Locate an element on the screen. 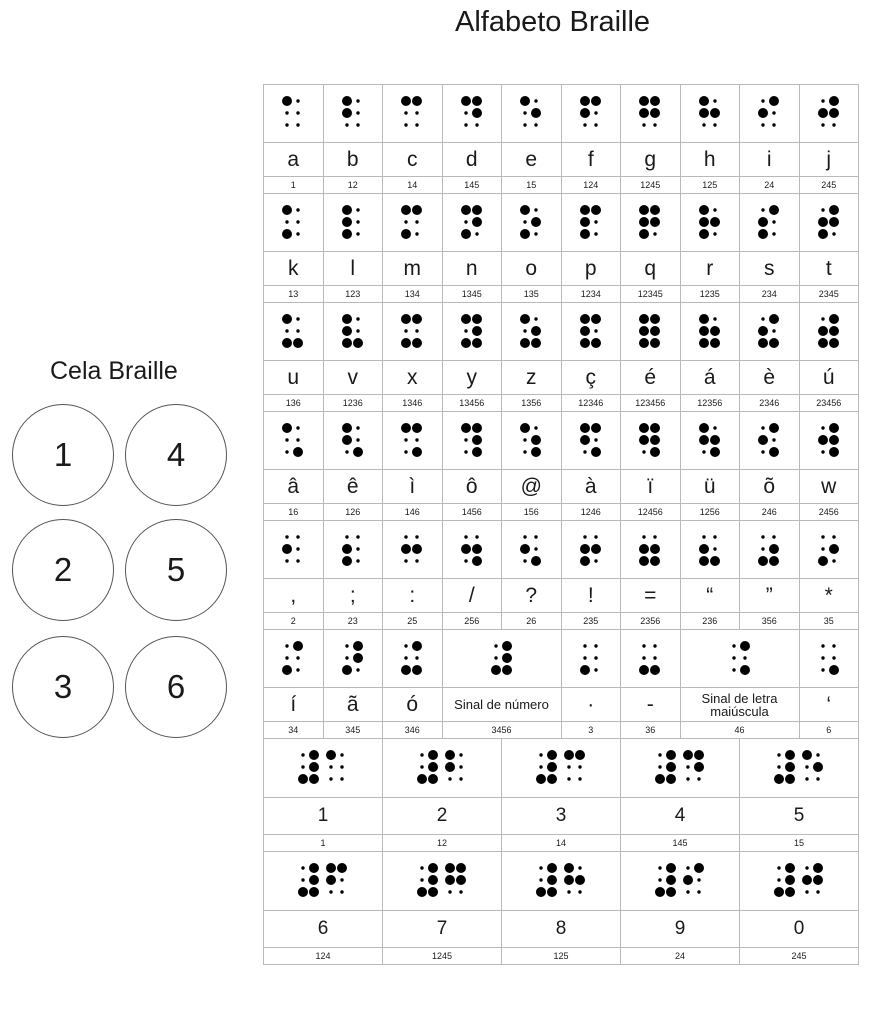  dot-code: 46 is located at coordinates (739, 730).